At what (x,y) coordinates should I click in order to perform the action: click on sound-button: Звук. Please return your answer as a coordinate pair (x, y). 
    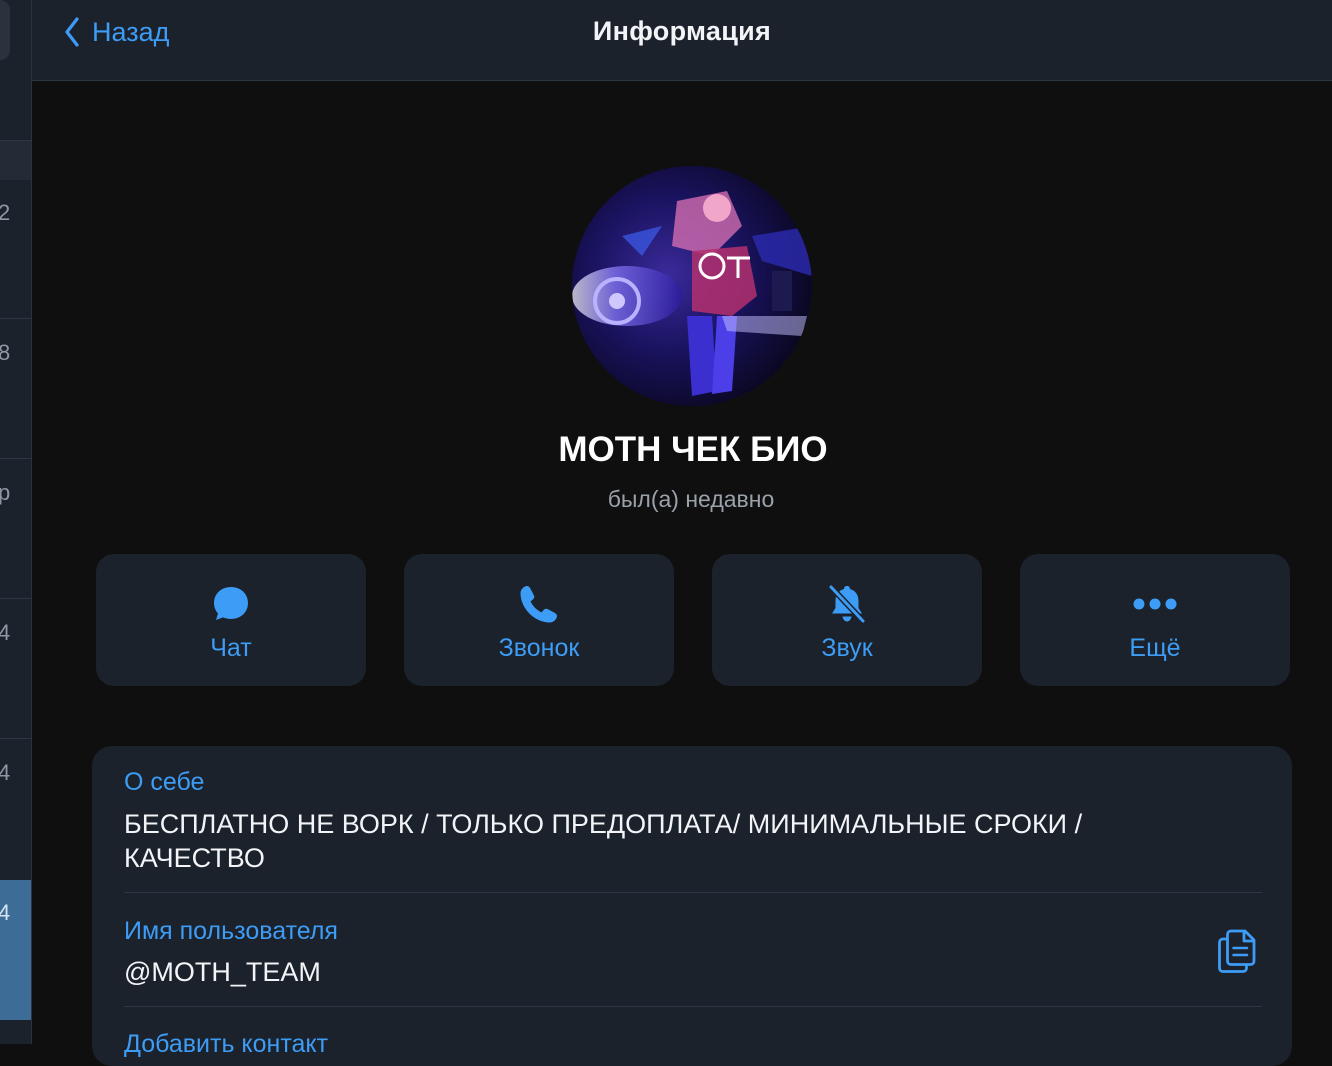
    Looking at the image, I should click on (847, 620).